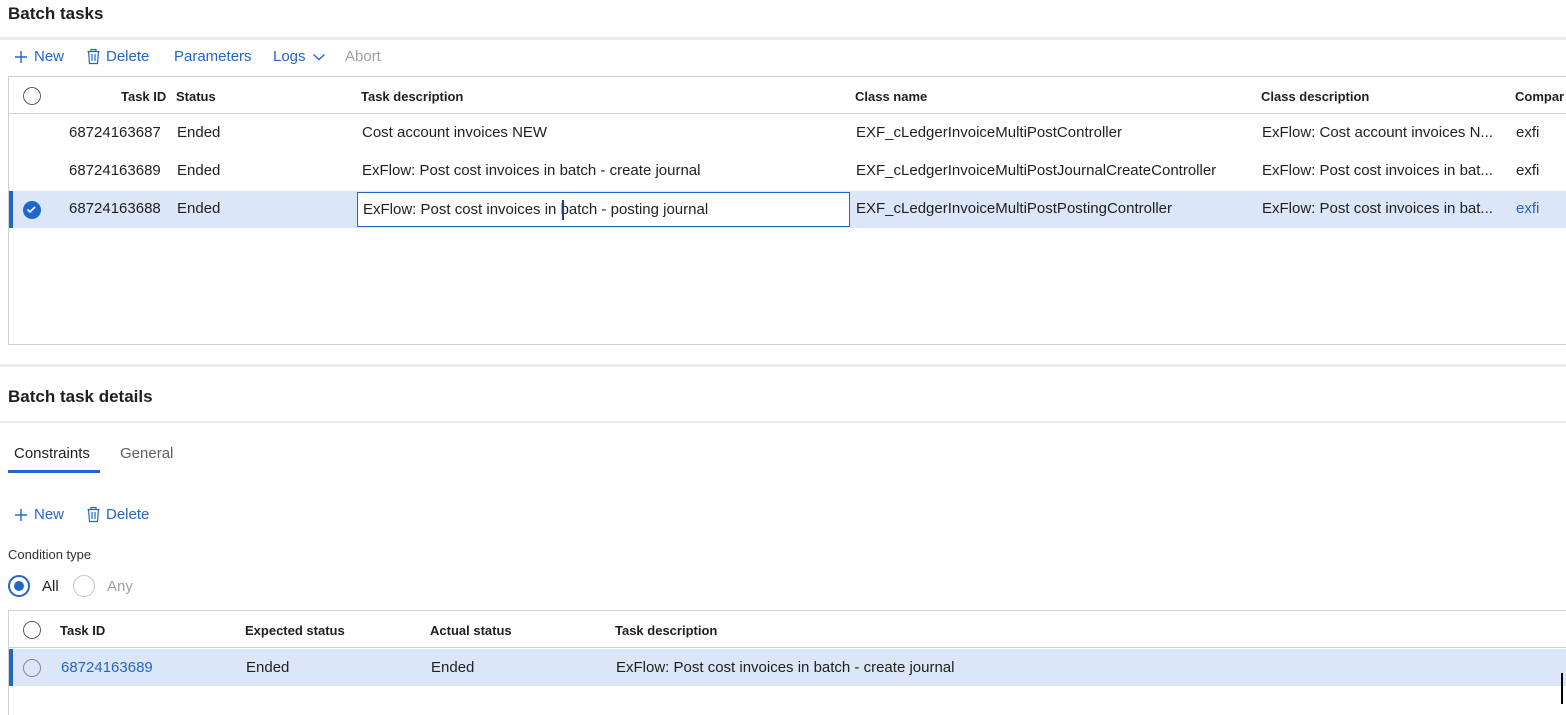 This screenshot has width=1566, height=715. I want to click on col-header-class-description: Class description, so click(1315, 96).